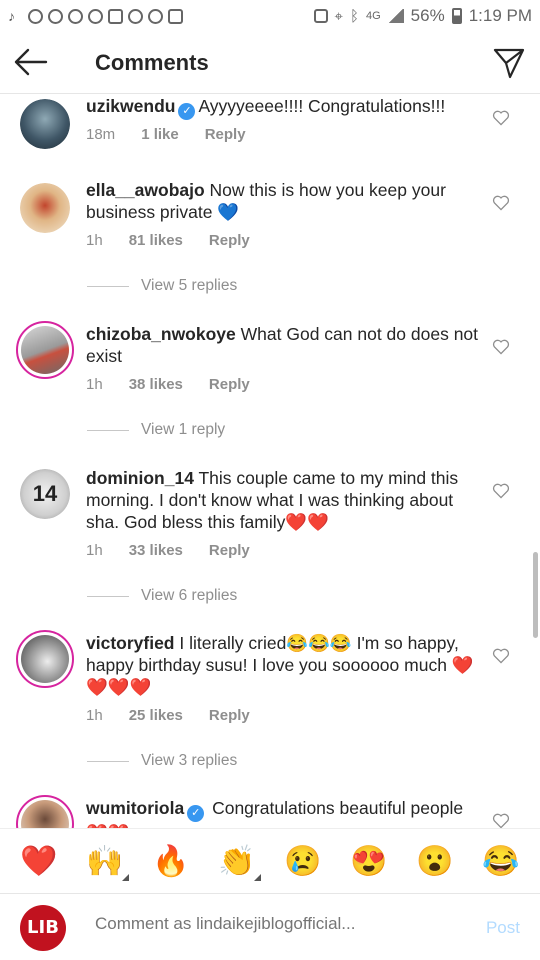 The width and height of the screenshot is (540, 960). I want to click on emoji-surprised-button: 😮, so click(435, 861).